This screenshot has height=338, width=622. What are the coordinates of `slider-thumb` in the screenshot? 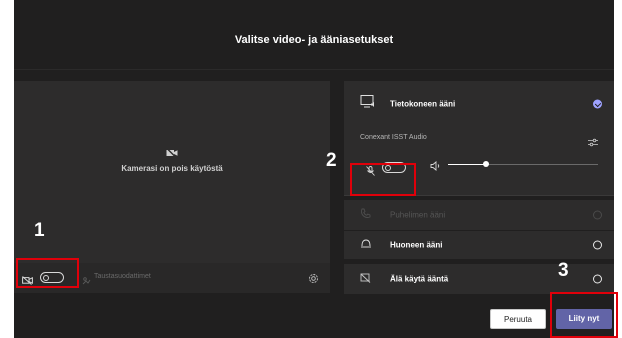 It's located at (485, 164).